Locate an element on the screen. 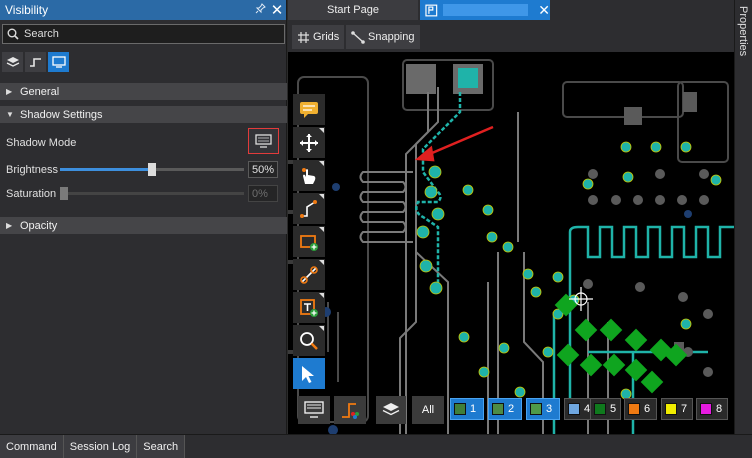 The image size is (752, 458). snapping-button: Snapping is located at coordinates (383, 37).